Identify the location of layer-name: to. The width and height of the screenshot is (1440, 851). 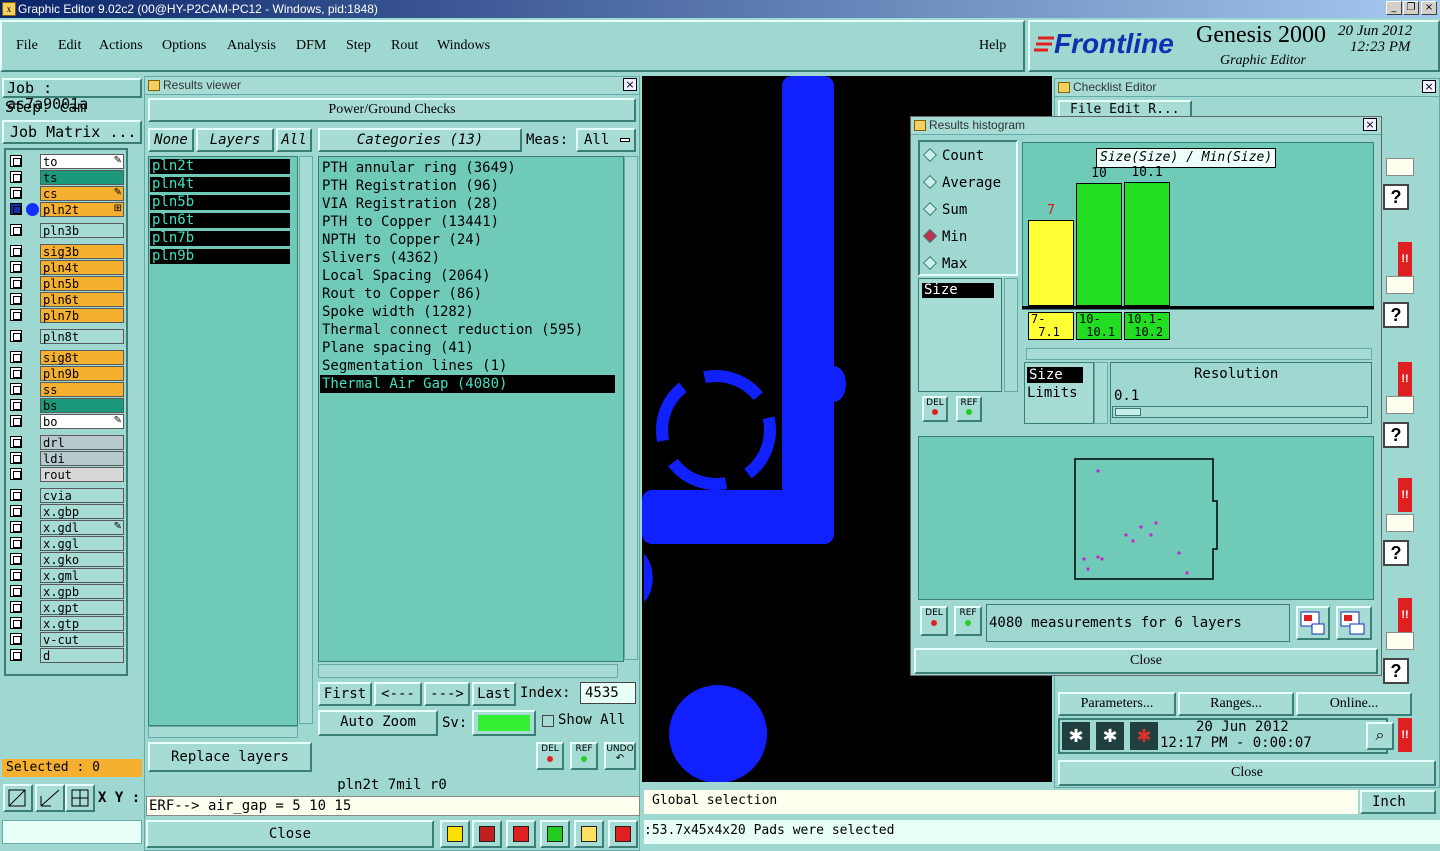
(82, 161).